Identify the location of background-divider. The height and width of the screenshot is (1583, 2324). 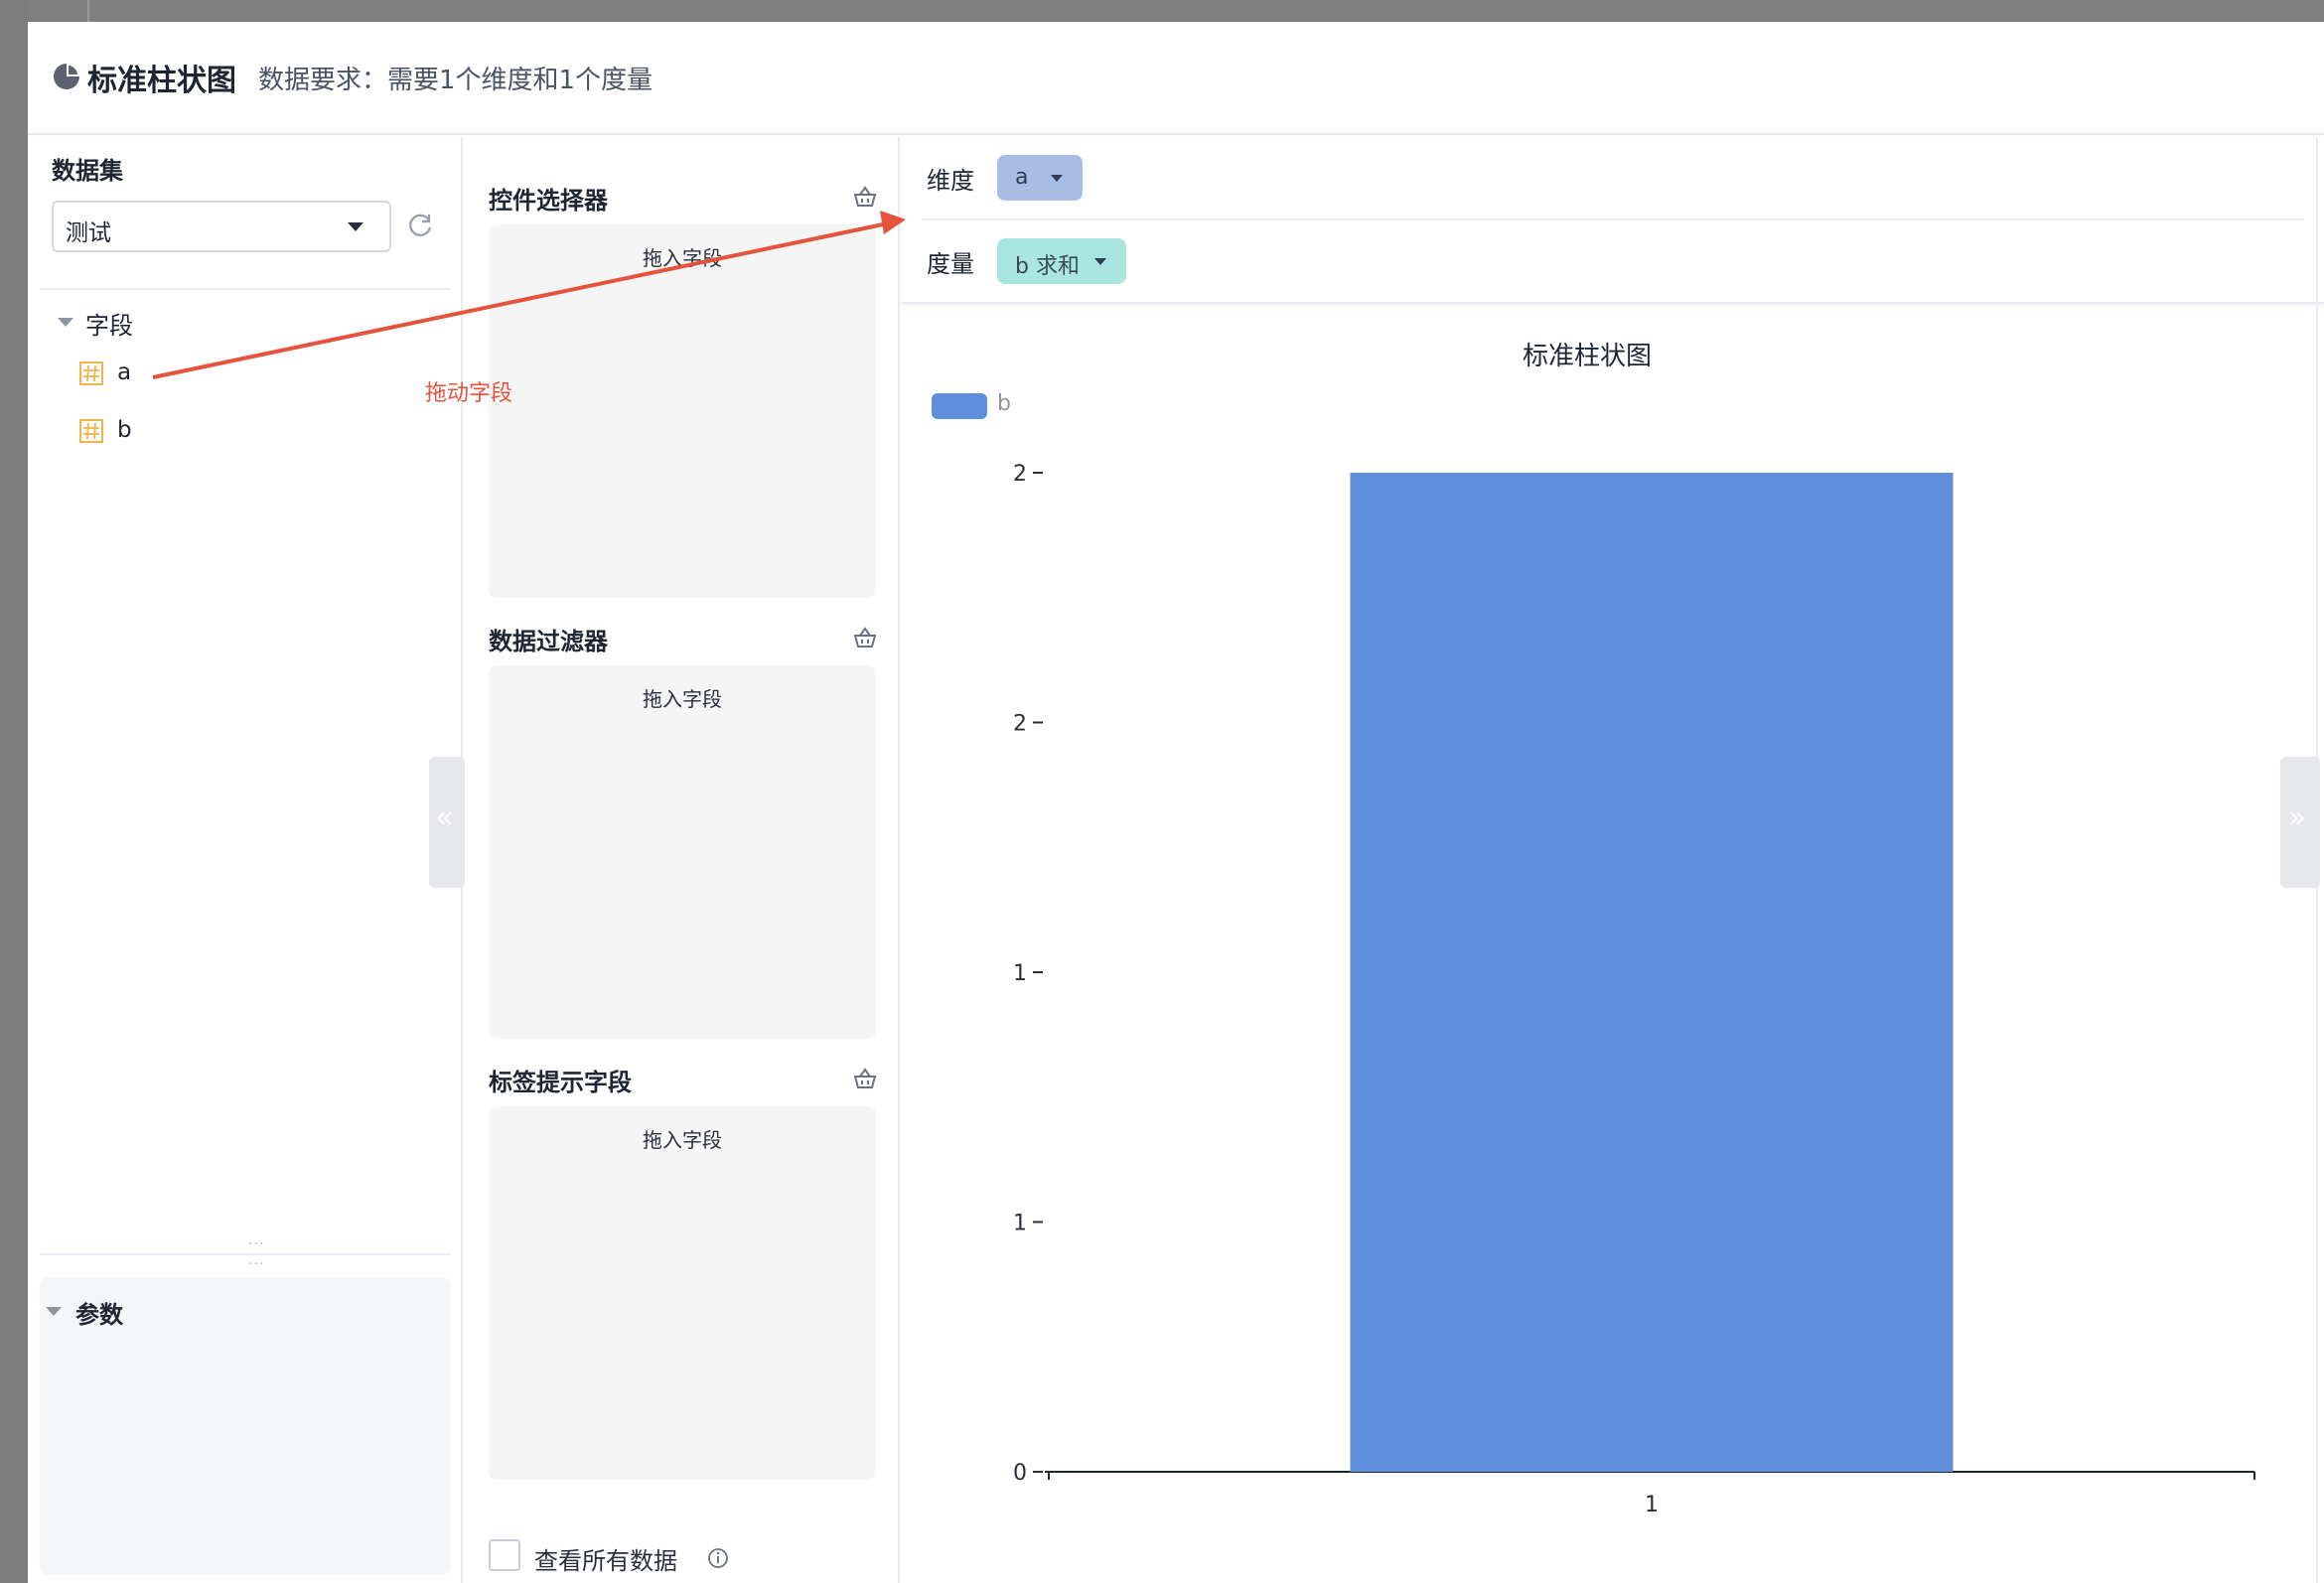
(88, 11).